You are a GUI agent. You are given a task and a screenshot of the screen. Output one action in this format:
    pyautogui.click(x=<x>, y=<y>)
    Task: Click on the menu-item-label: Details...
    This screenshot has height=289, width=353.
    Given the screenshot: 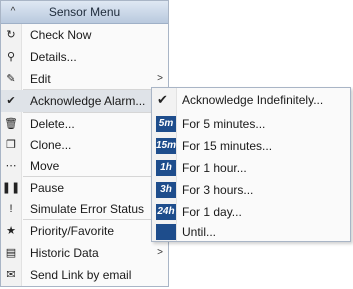 What is the action you would take?
    pyautogui.click(x=53, y=57)
    